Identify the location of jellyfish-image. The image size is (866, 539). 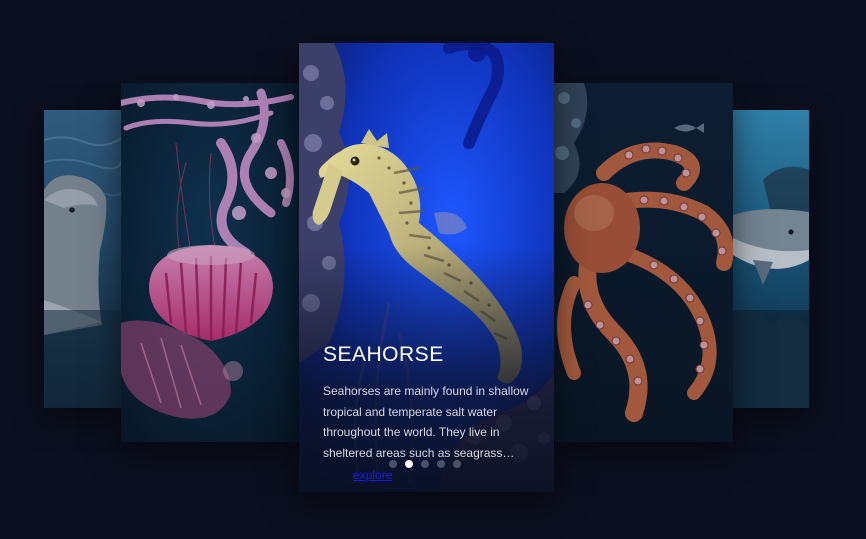
(210, 262).